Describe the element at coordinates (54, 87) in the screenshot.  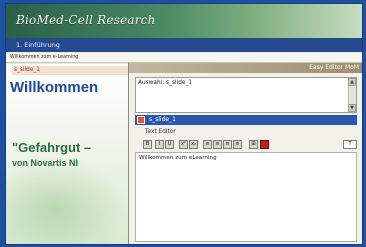
I see `welcome-heading: Willkommen` at that location.